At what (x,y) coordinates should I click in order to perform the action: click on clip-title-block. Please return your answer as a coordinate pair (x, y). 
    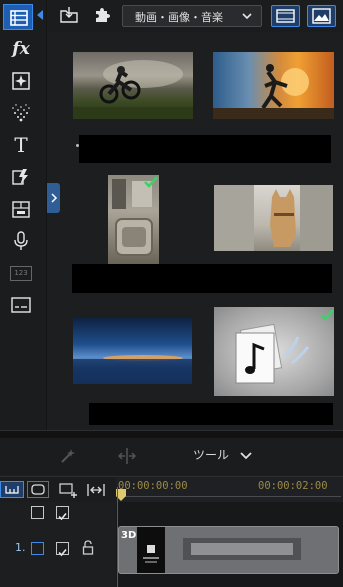
    Looking at the image, I should click on (242, 549).